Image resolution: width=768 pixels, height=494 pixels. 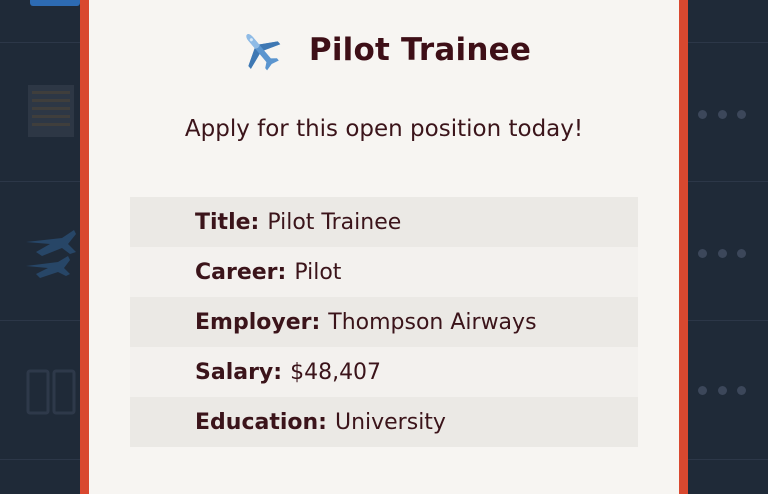 I want to click on detail-row-title: Title: Pilot Trainee, so click(x=384, y=222).